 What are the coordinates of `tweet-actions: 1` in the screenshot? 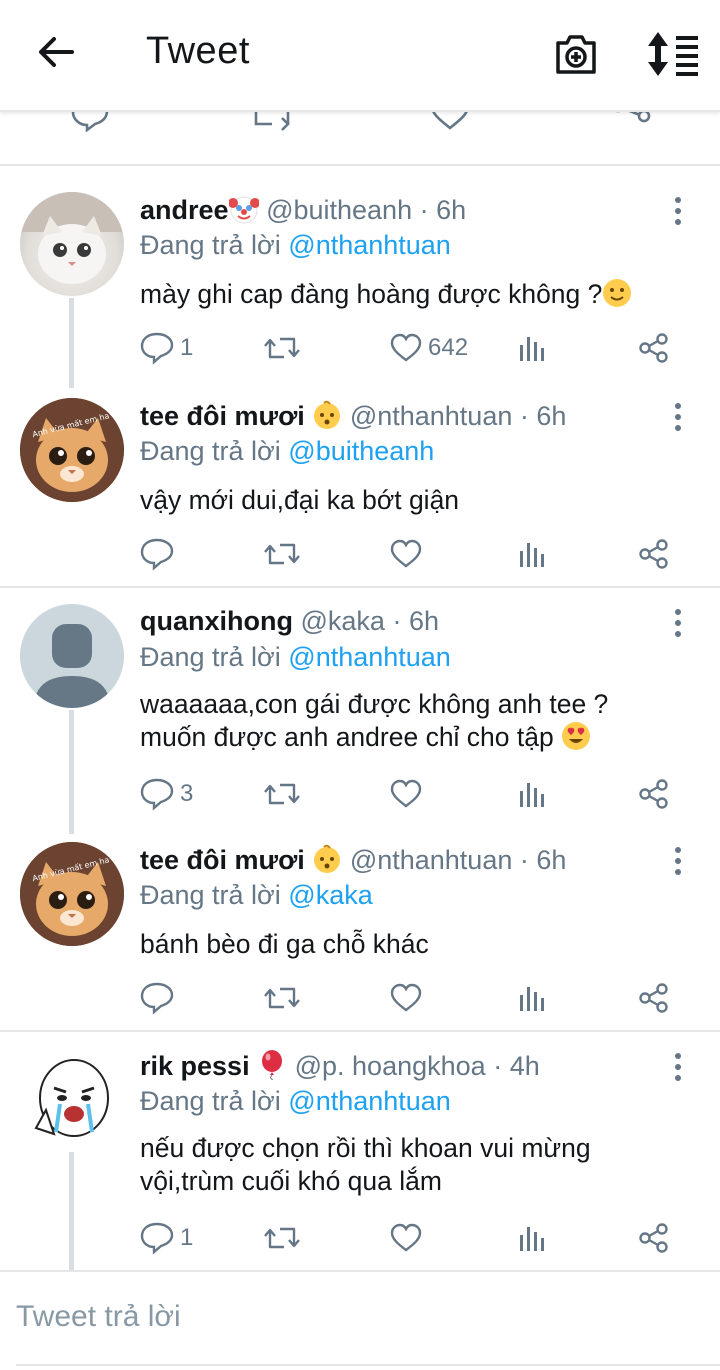 It's located at (410, 1238).